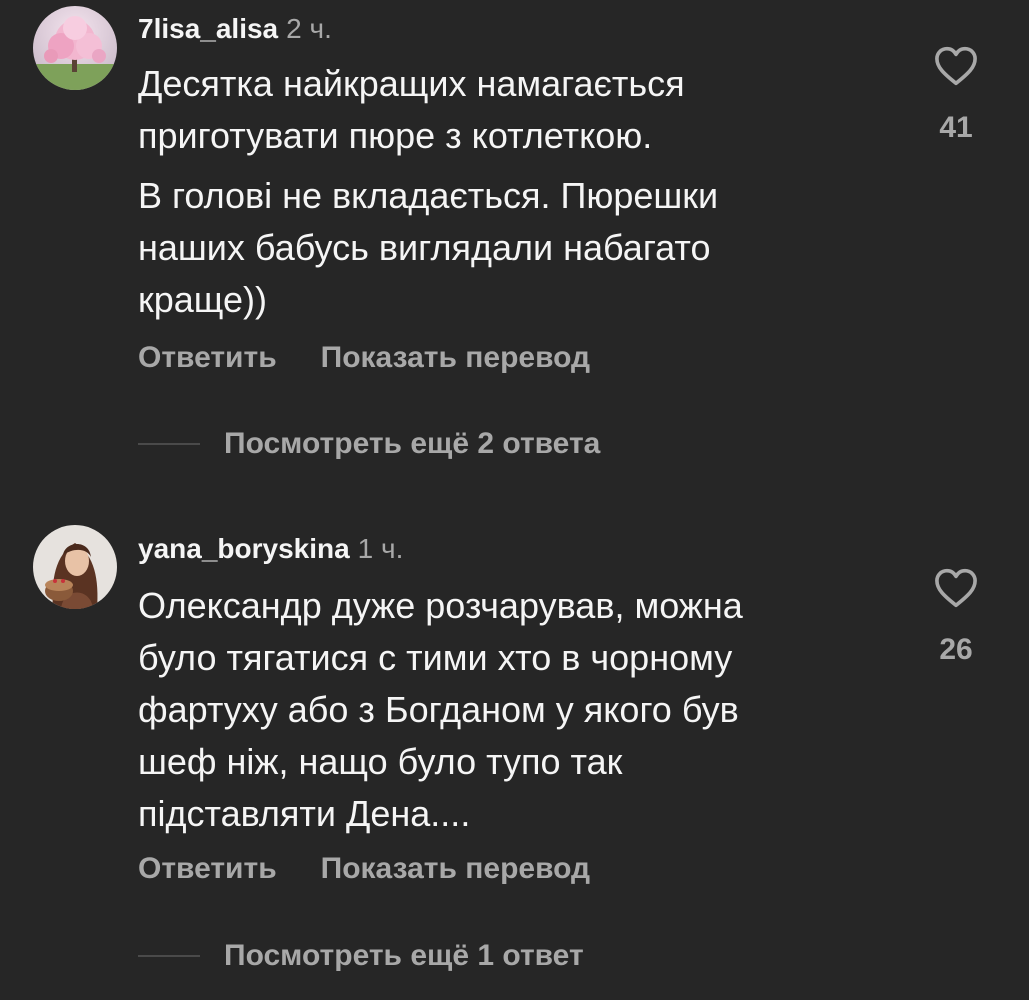 This screenshot has width=1029, height=1000. What do you see at coordinates (380, 548) in the screenshot?
I see `timestamp: 1 ч.` at bounding box center [380, 548].